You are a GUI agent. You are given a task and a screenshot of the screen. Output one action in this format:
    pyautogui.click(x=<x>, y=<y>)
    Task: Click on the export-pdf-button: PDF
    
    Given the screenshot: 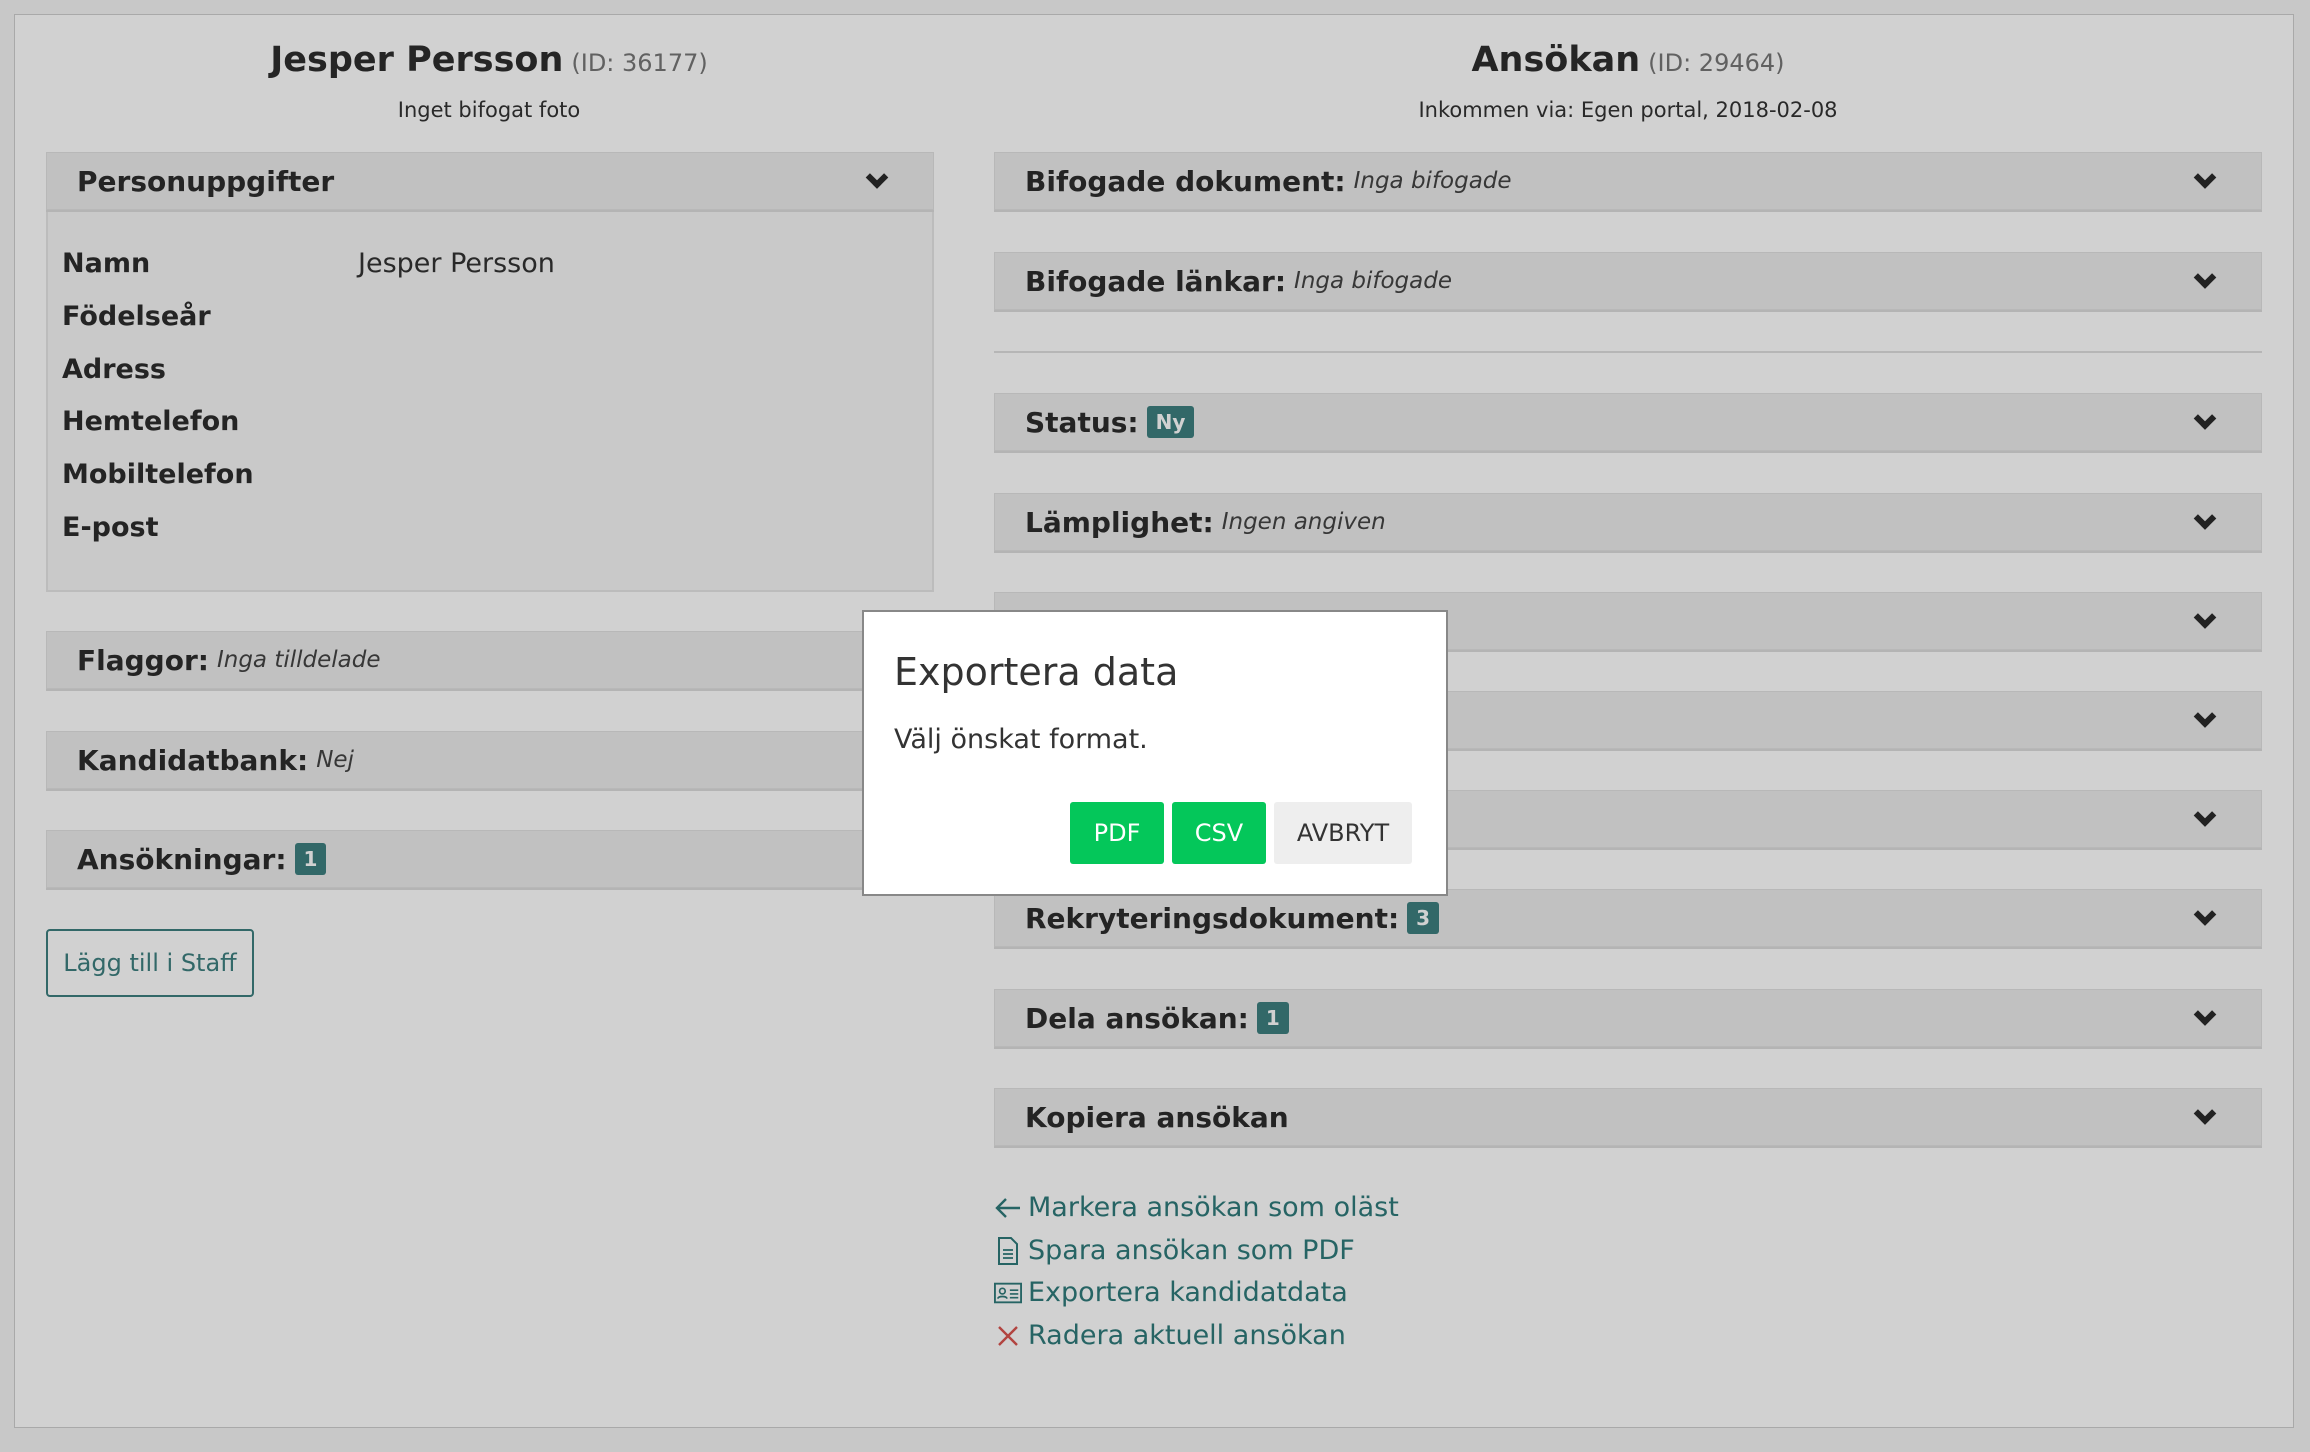 What is the action you would take?
    pyautogui.click(x=1117, y=833)
    